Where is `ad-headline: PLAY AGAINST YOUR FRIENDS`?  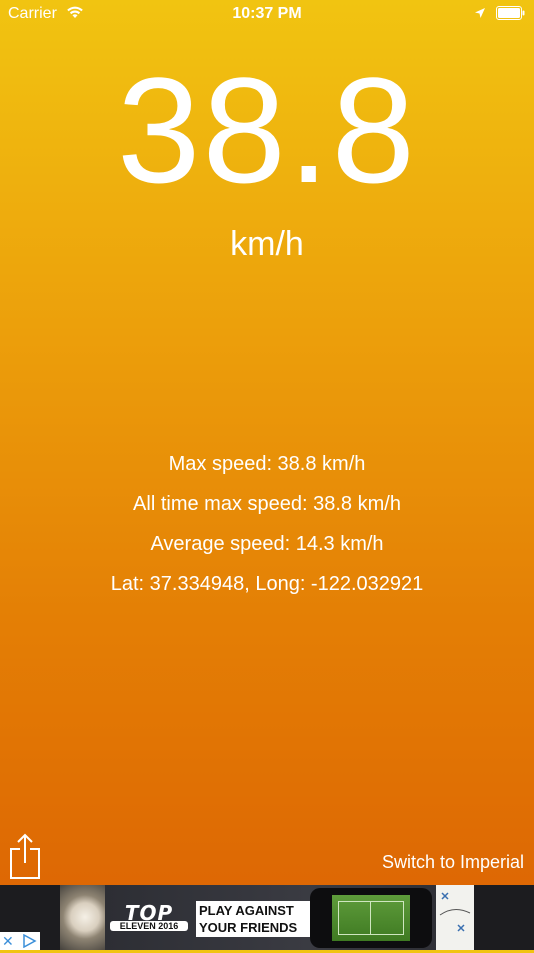
ad-headline: PLAY AGAINST YOUR FRIENDS is located at coordinates (254, 919).